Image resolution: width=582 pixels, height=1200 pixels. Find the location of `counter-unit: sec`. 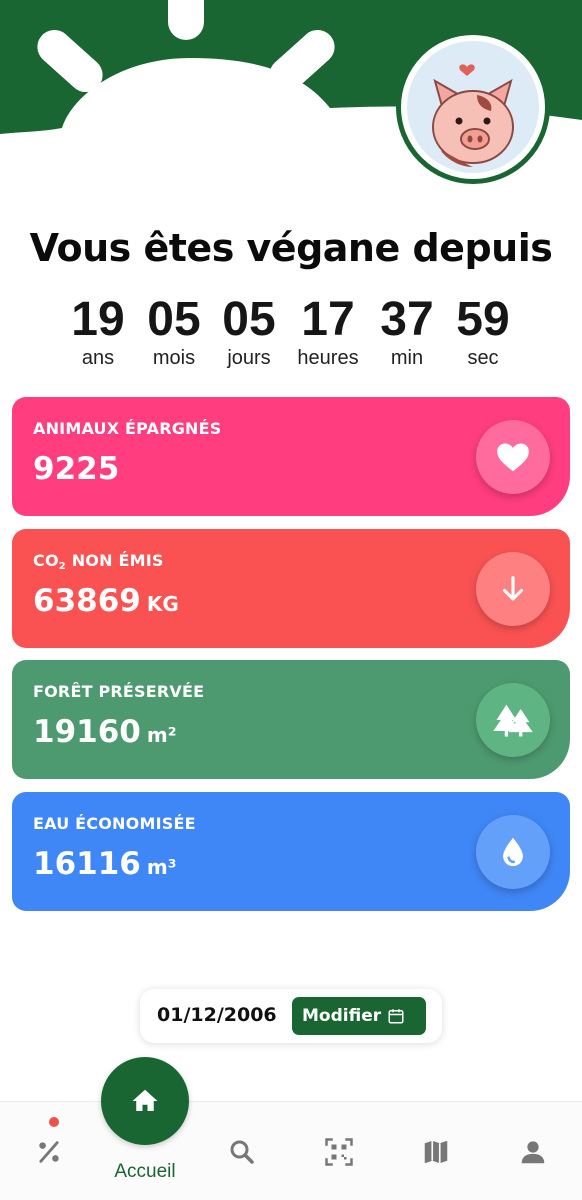

counter-unit: sec is located at coordinates (483, 358).